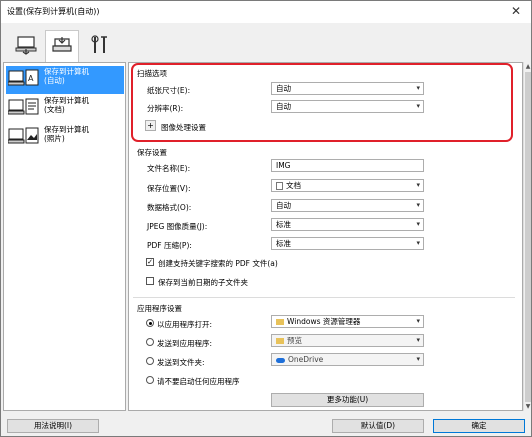 The width and height of the screenshot is (532, 437). I want to click on image-processing-label: 图像处理设置, so click(183, 127).